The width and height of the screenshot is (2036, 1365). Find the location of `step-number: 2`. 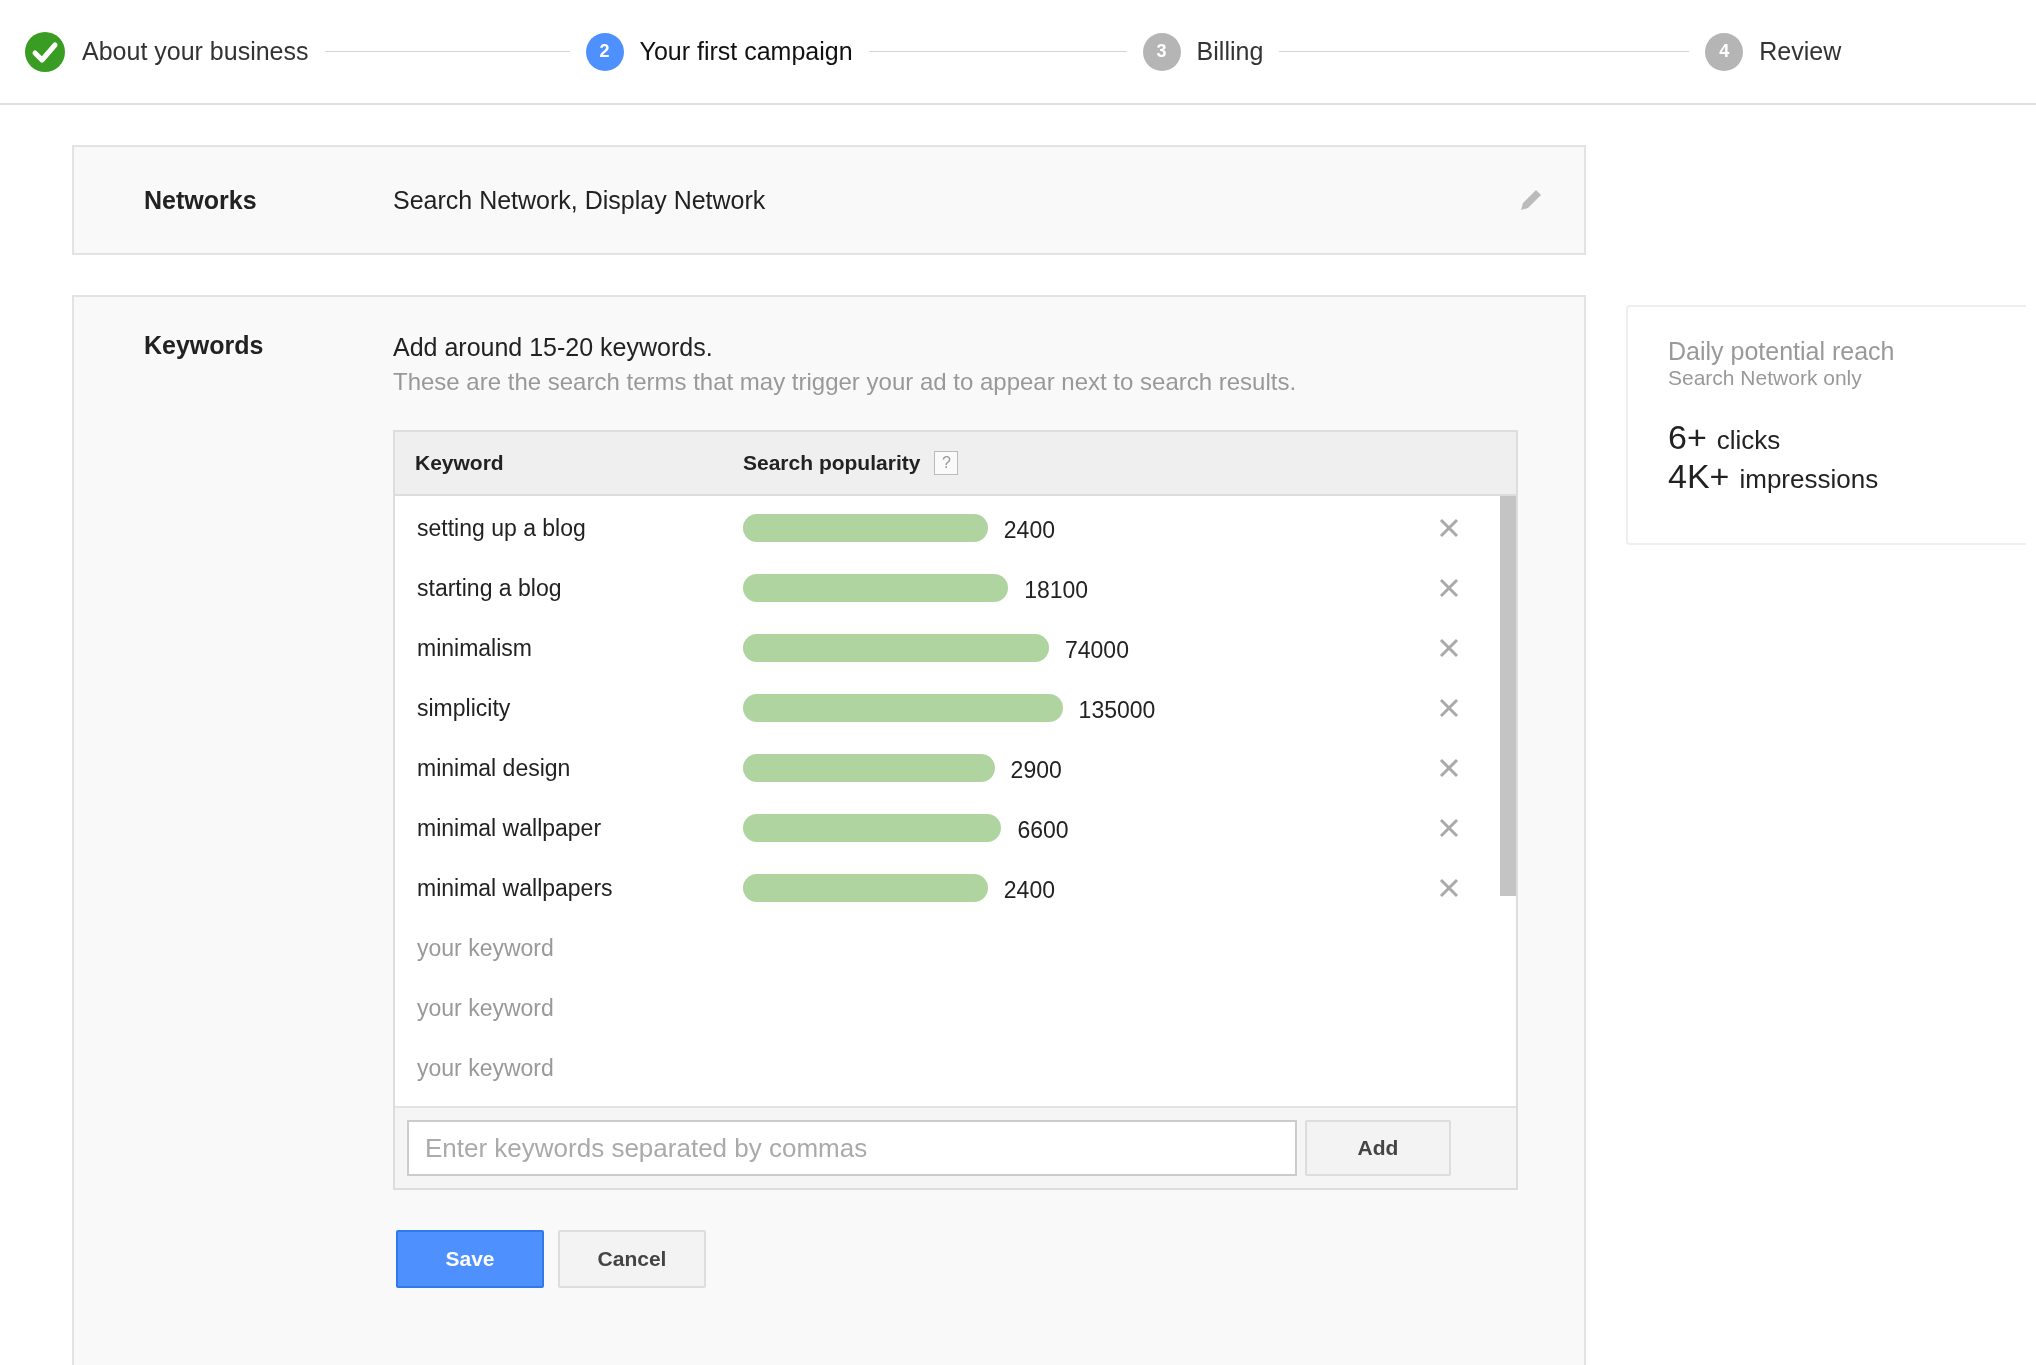

step-number: 2 is located at coordinates (604, 51).